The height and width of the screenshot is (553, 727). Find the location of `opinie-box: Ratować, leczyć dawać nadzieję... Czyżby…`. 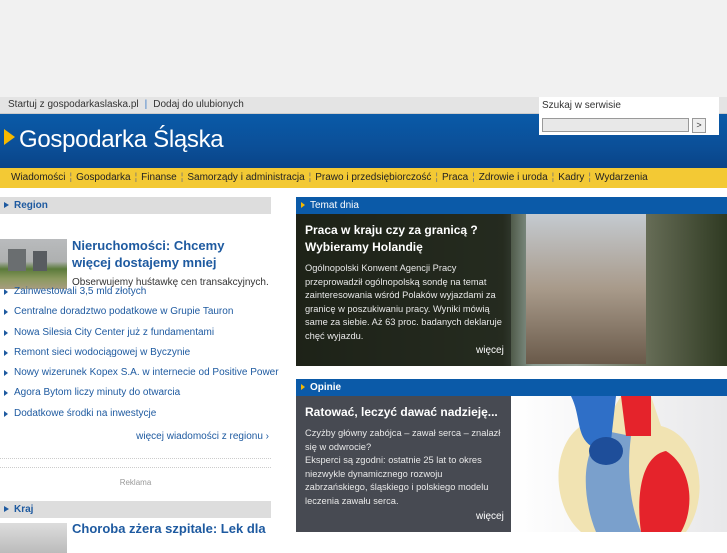

opinie-box: Ratować, leczyć dawać nadzieję... Czyżby… is located at coordinates (511, 464).